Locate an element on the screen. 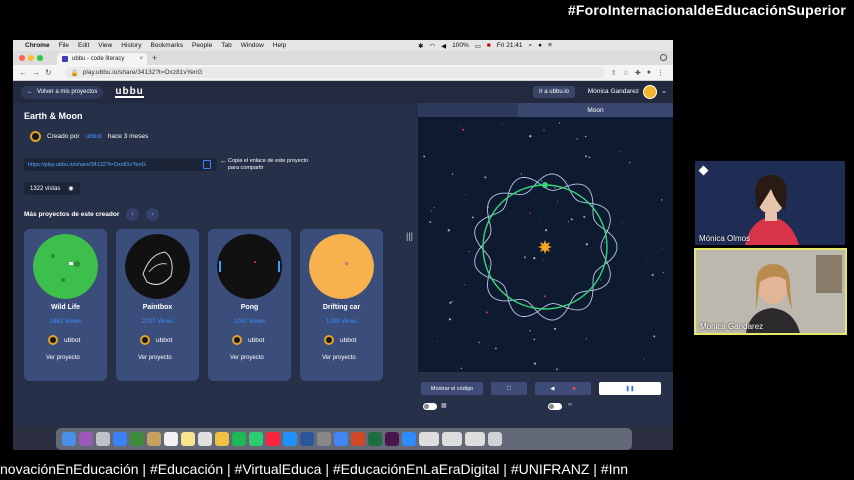  project-card: Pong 1097 Views ubbot Ver proyecto is located at coordinates (249, 305).